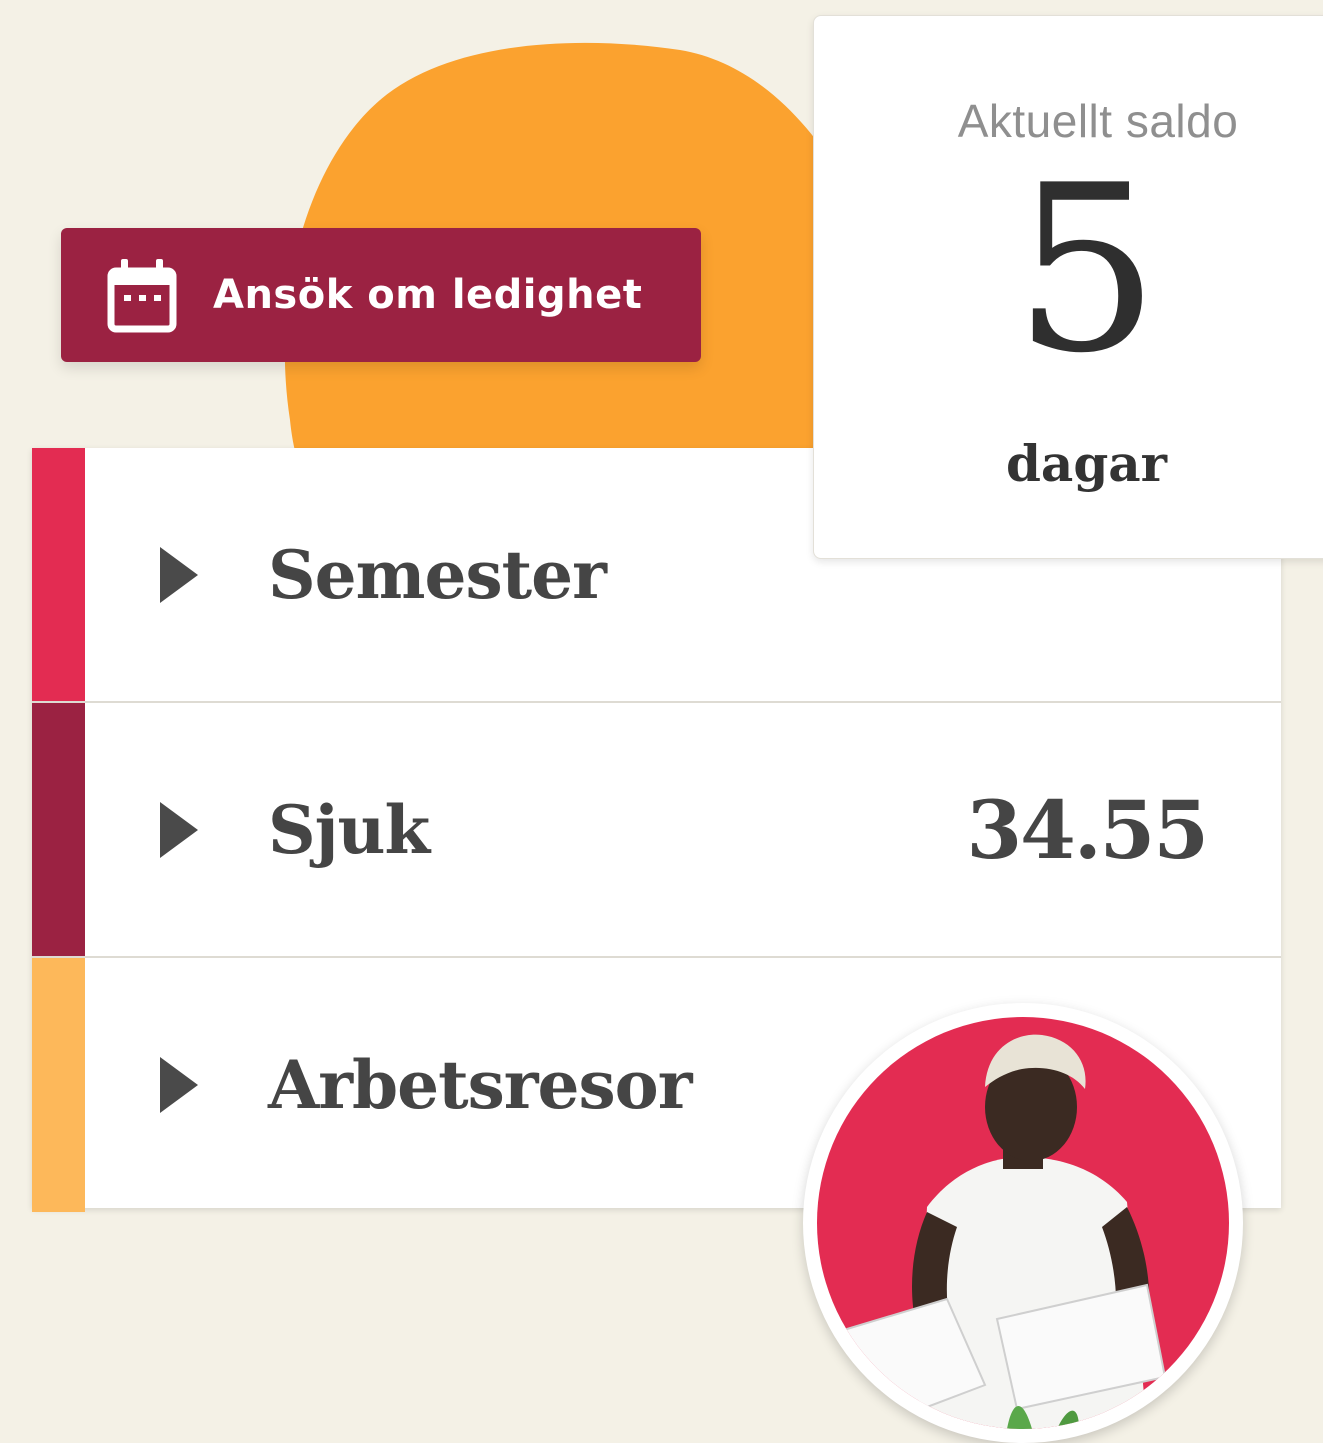 The height and width of the screenshot is (1443, 1323). Describe the element at coordinates (1087, 829) in the screenshot. I see `leave-type-value: 34.55` at that location.